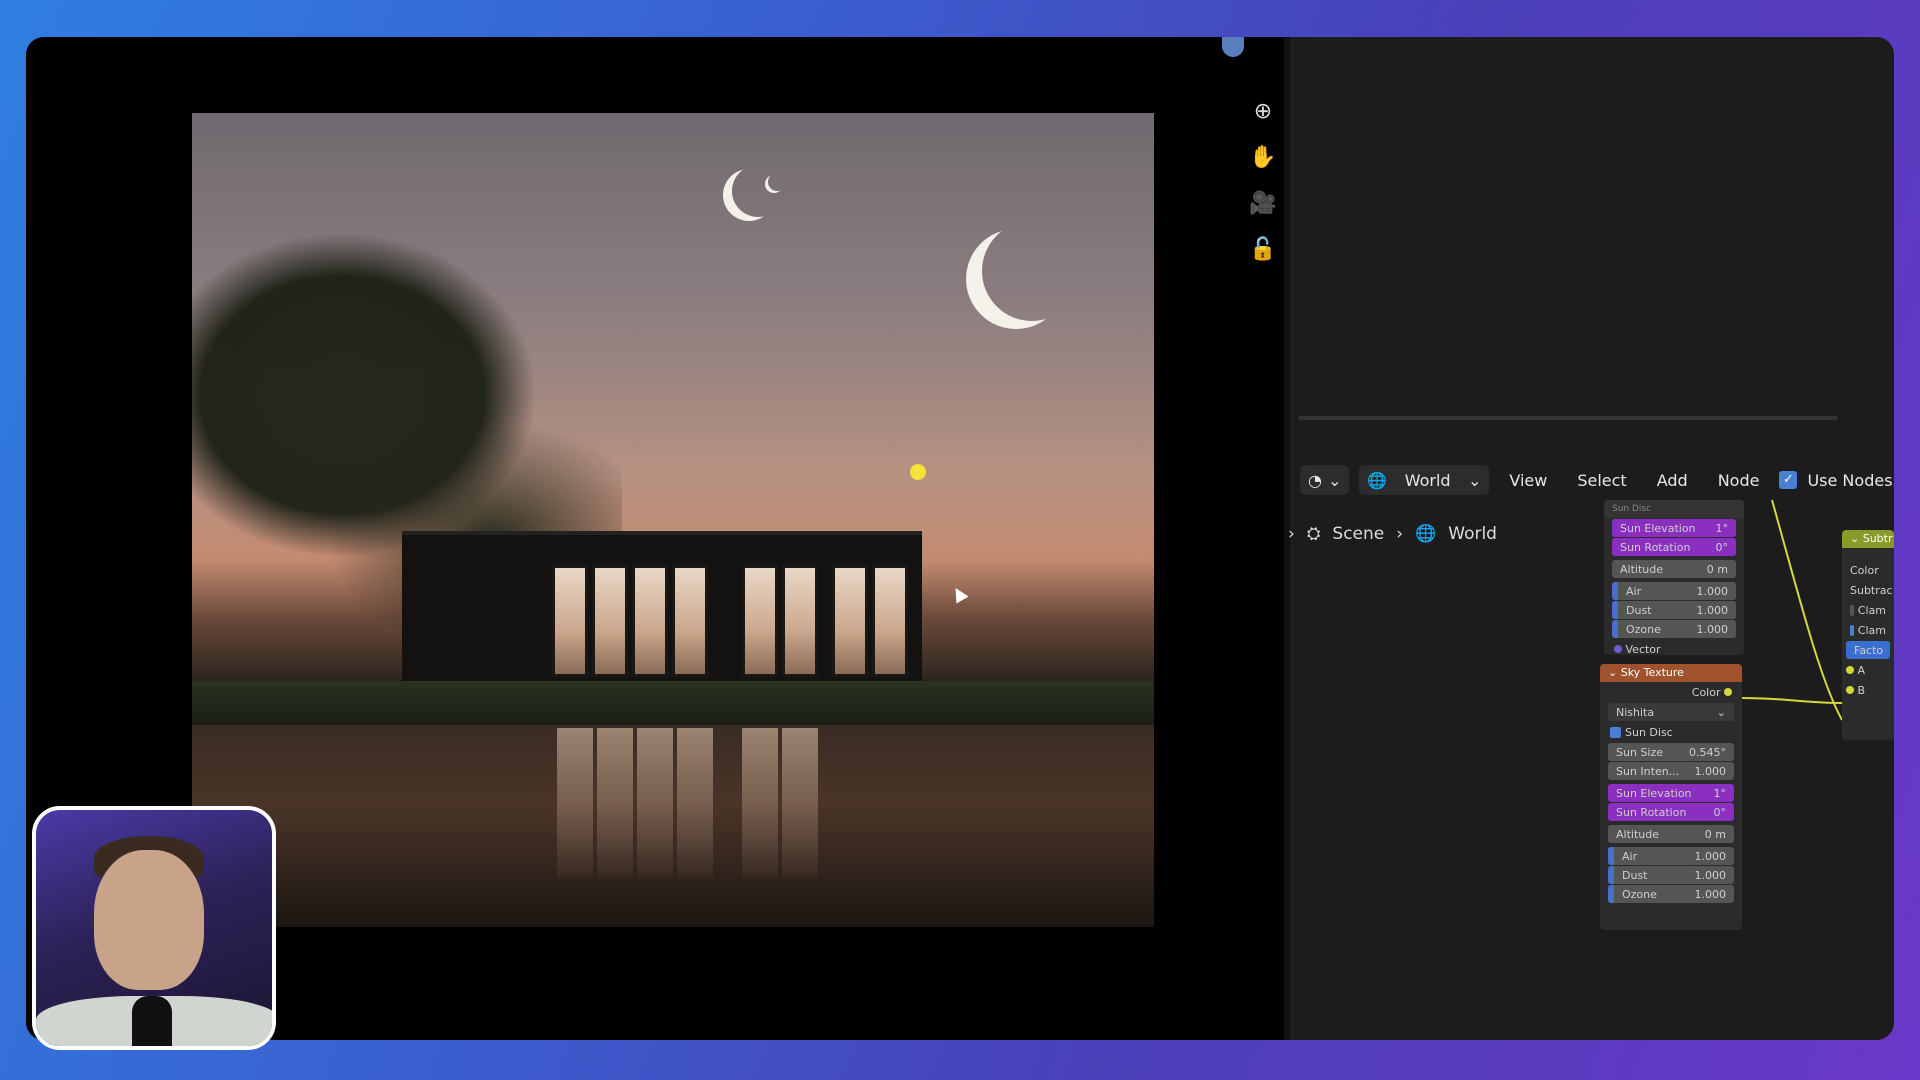 The height and width of the screenshot is (1080, 1920). Describe the element at coordinates (1868, 590) in the screenshot. I see `node-row: Subtrac` at that location.